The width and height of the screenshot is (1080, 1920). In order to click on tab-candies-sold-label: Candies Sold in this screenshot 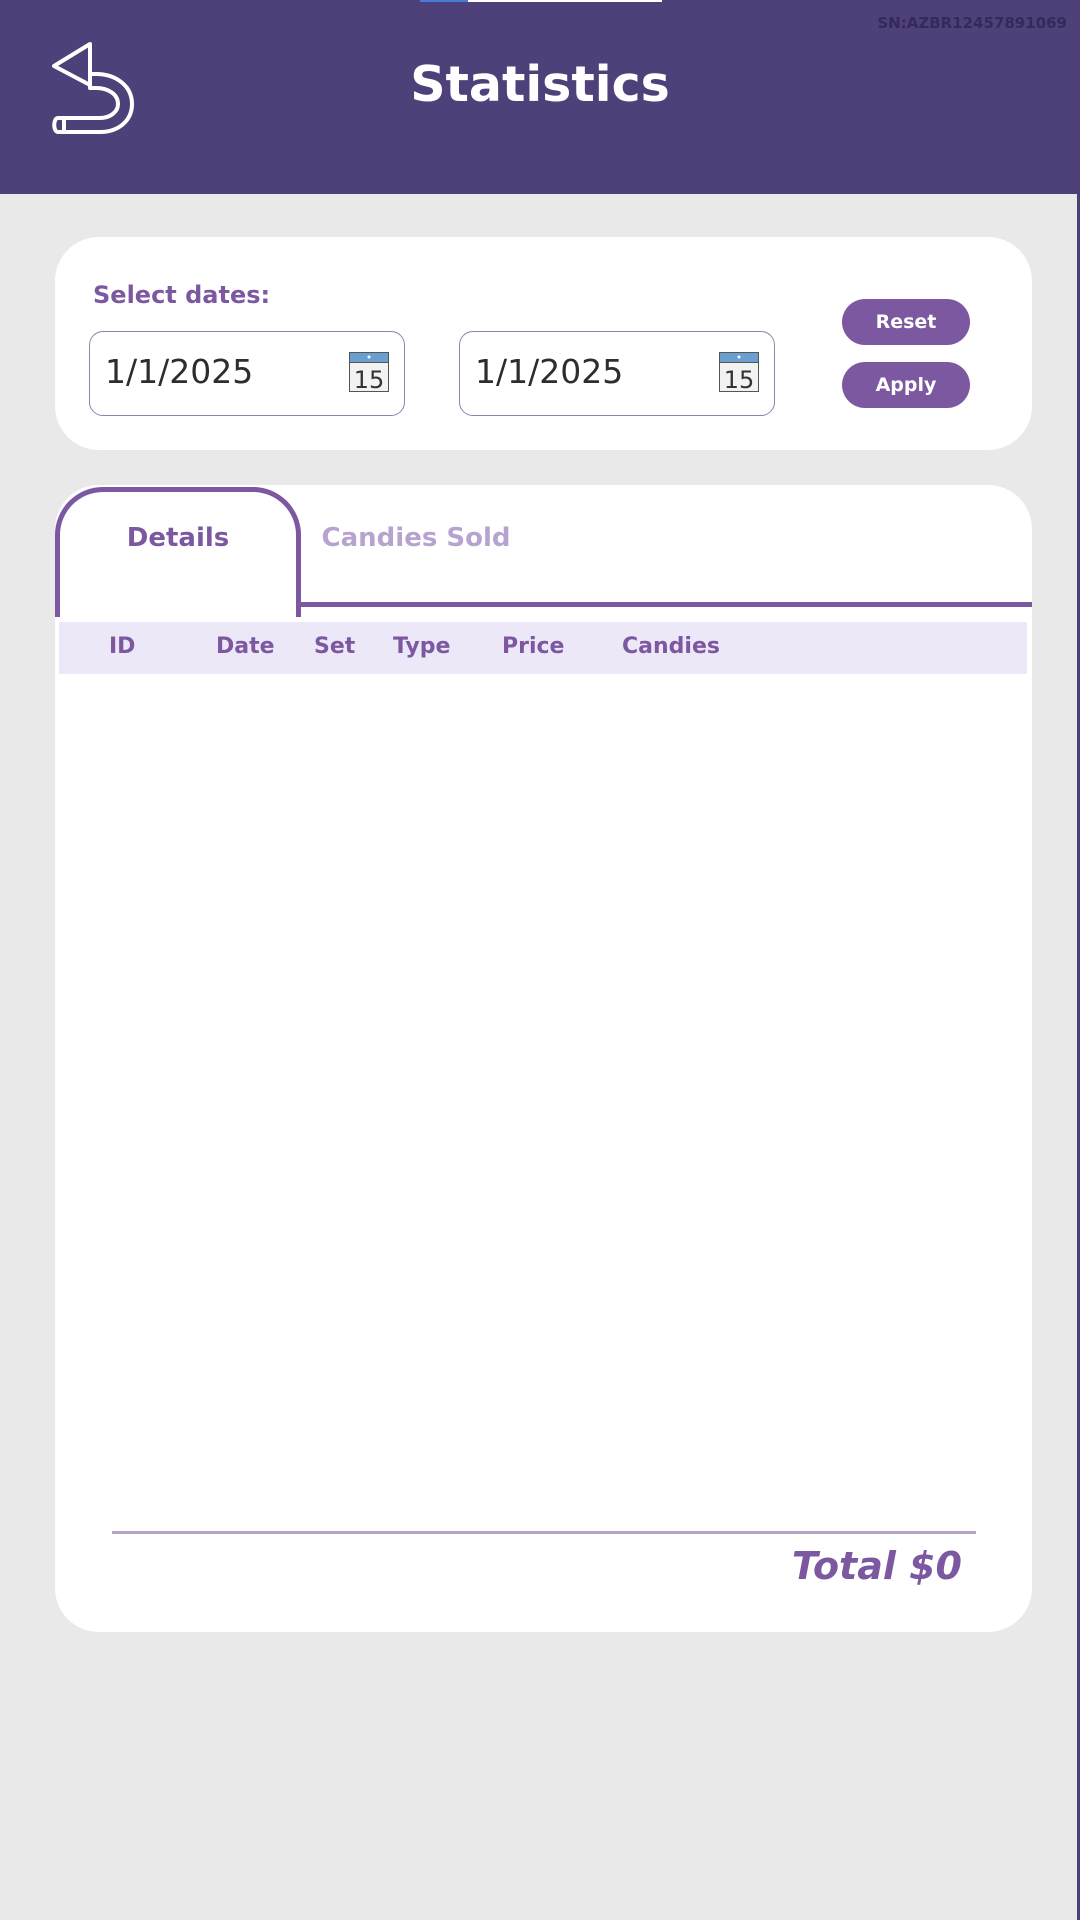, I will do `click(416, 538)`.